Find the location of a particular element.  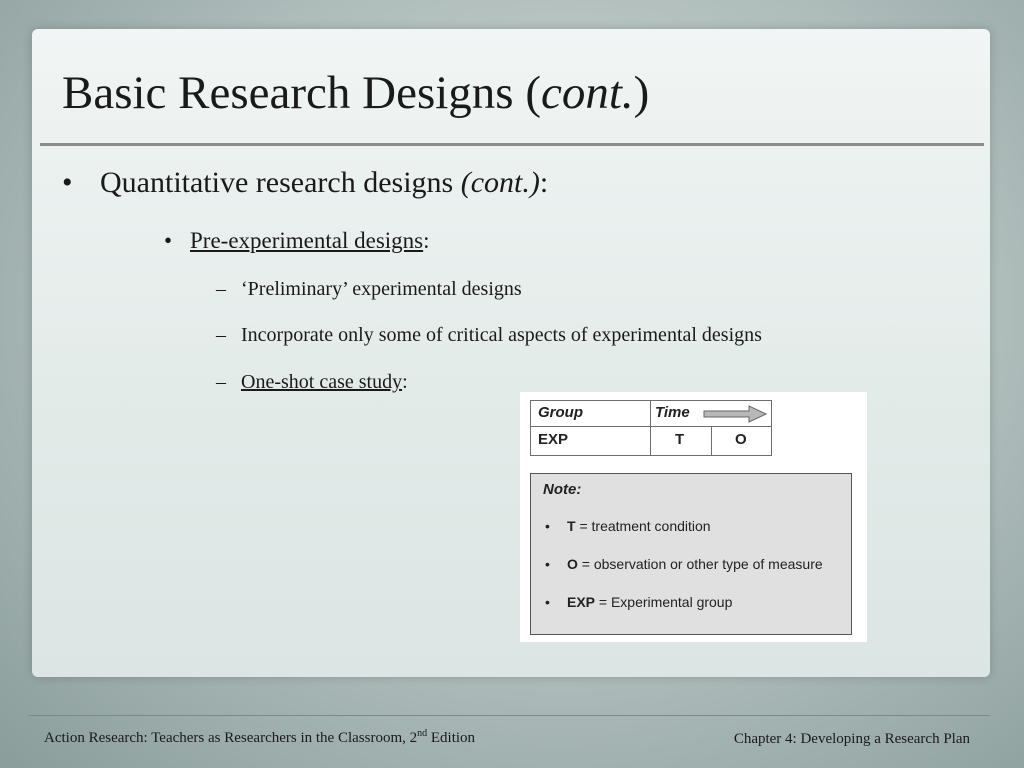

footer-left-end: Edition is located at coordinates (451, 738).